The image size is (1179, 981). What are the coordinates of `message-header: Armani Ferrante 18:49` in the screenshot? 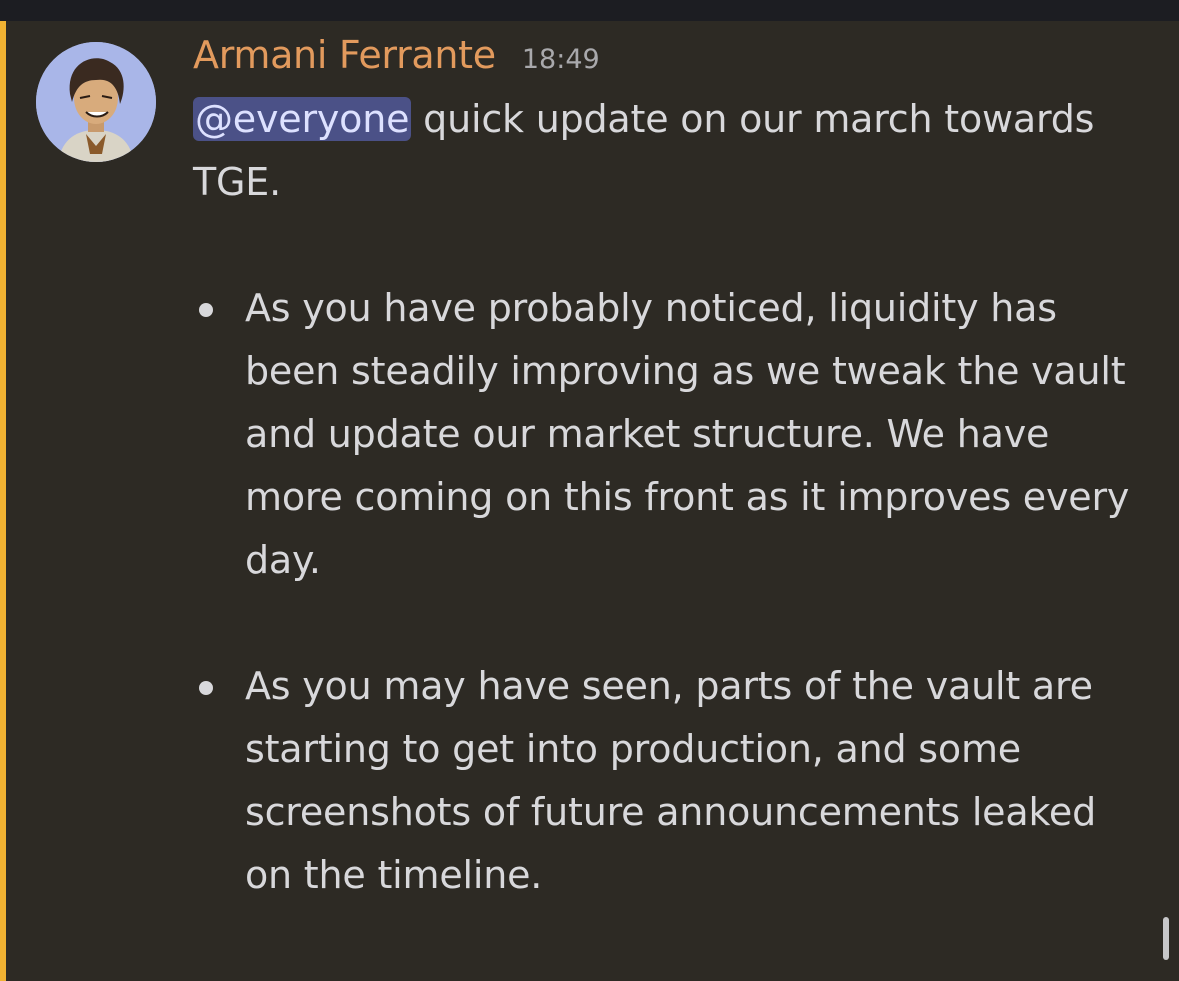 It's located at (396, 55).